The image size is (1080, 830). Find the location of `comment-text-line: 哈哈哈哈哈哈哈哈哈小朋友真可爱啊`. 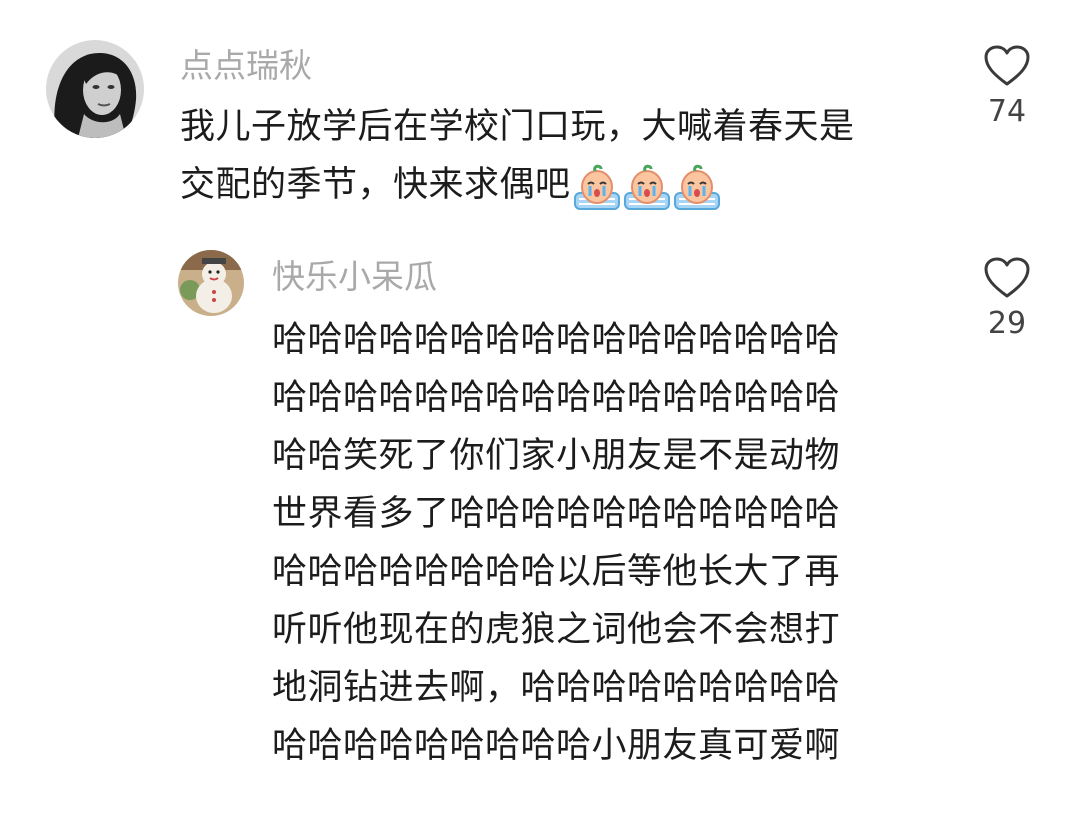

comment-text-line: 哈哈哈哈哈哈哈哈哈小朋友真可爱啊 is located at coordinates (556, 746).